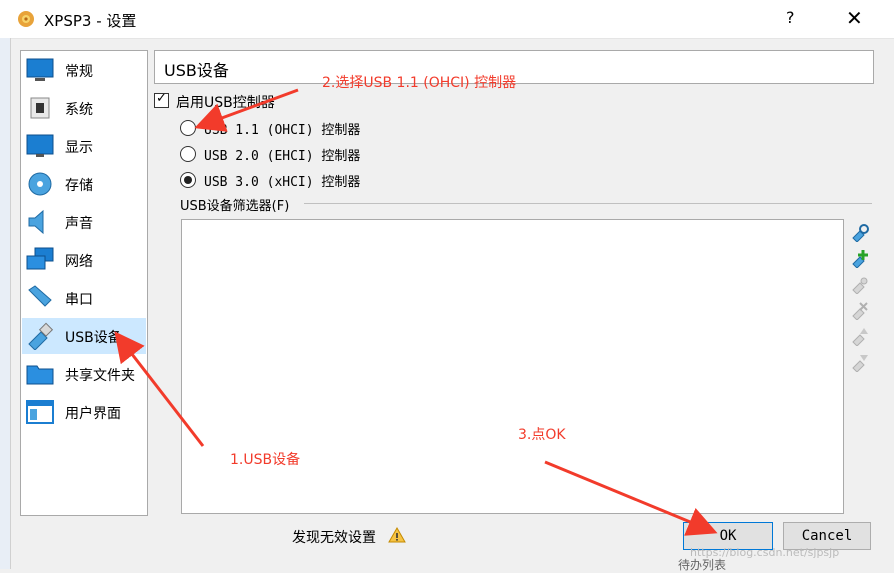 Image resolution: width=894 pixels, height=573 pixels. I want to click on virtualbox-app-icon, so click(26, 19).